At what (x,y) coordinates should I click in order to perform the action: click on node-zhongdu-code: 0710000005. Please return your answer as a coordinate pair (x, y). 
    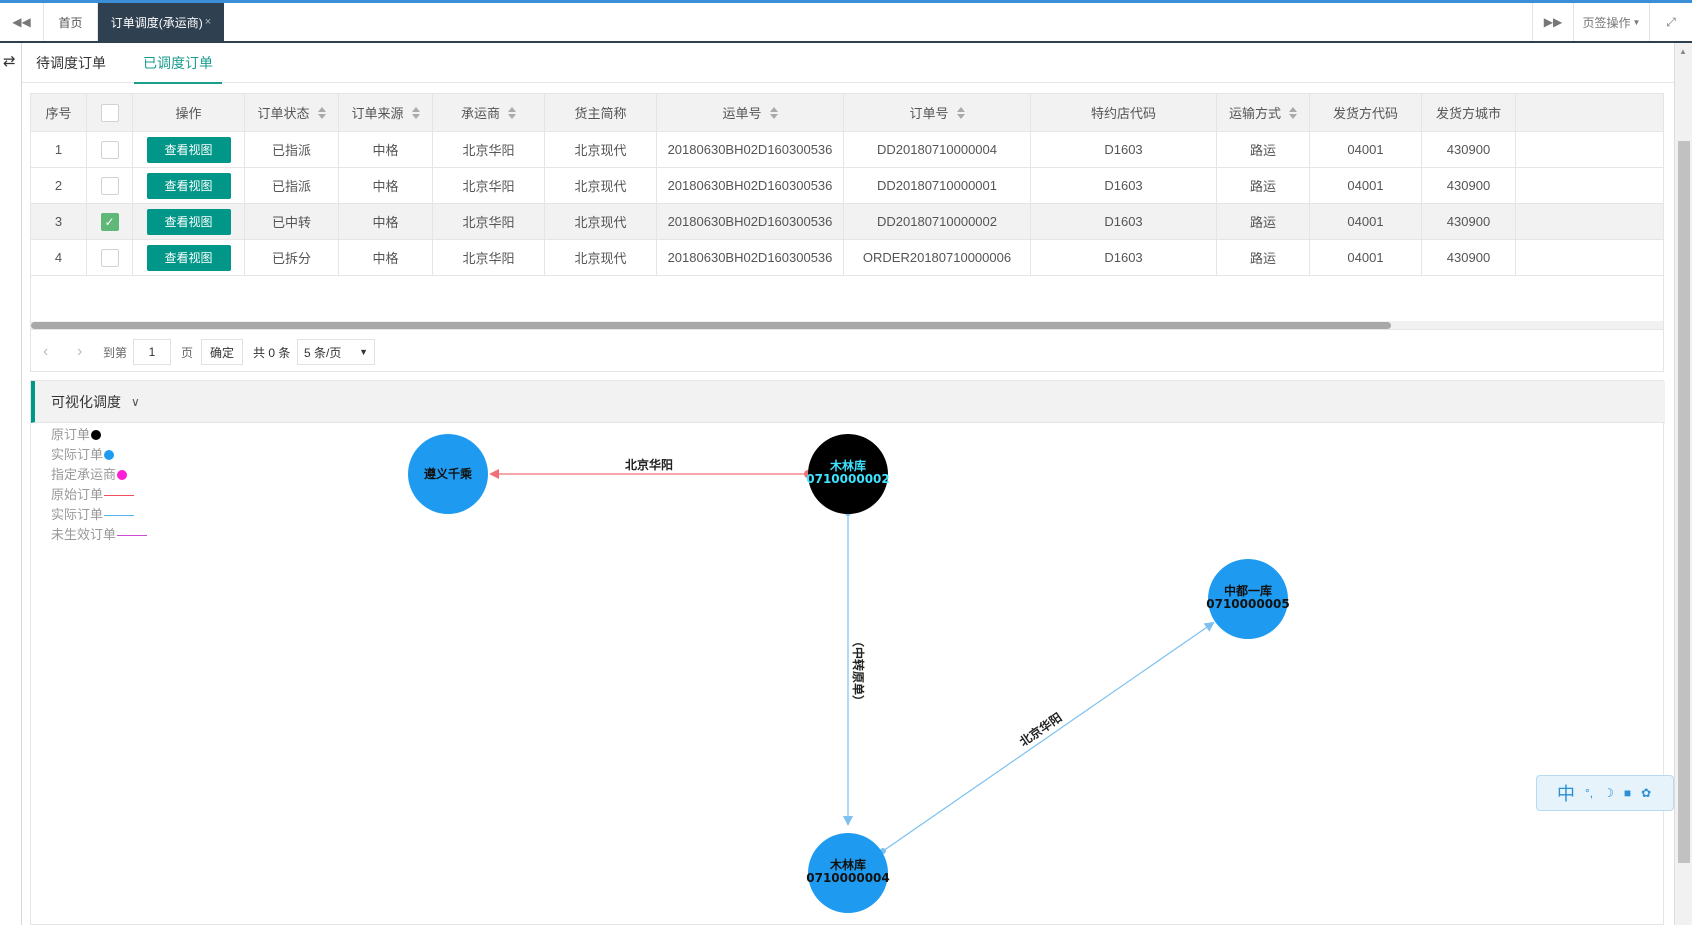
    Looking at the image, I should click on (1248, 604).